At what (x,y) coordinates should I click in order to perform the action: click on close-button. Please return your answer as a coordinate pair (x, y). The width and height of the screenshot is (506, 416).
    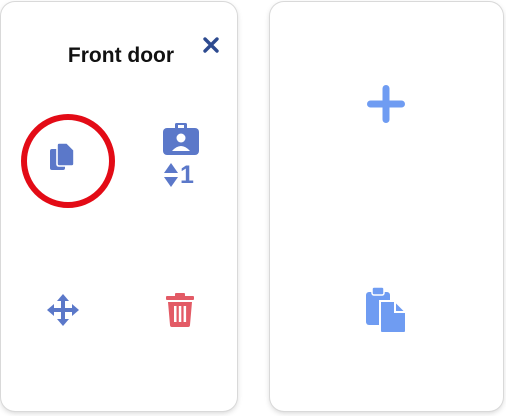
    Looking at the image, I should click on (211, 45).